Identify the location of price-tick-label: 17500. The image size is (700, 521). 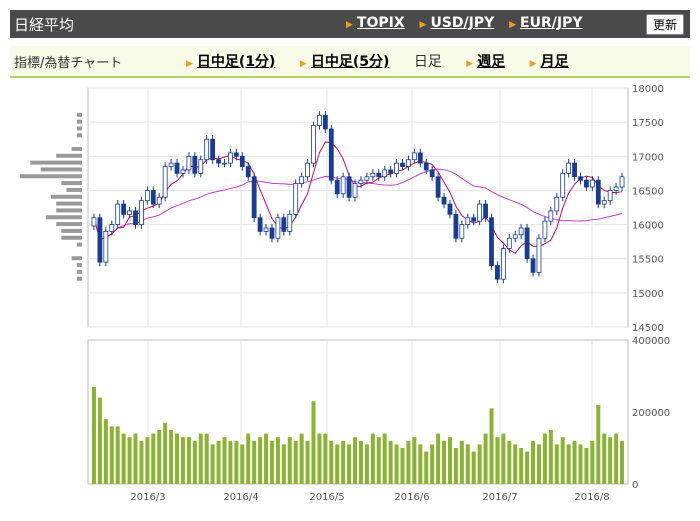
(648, 123).